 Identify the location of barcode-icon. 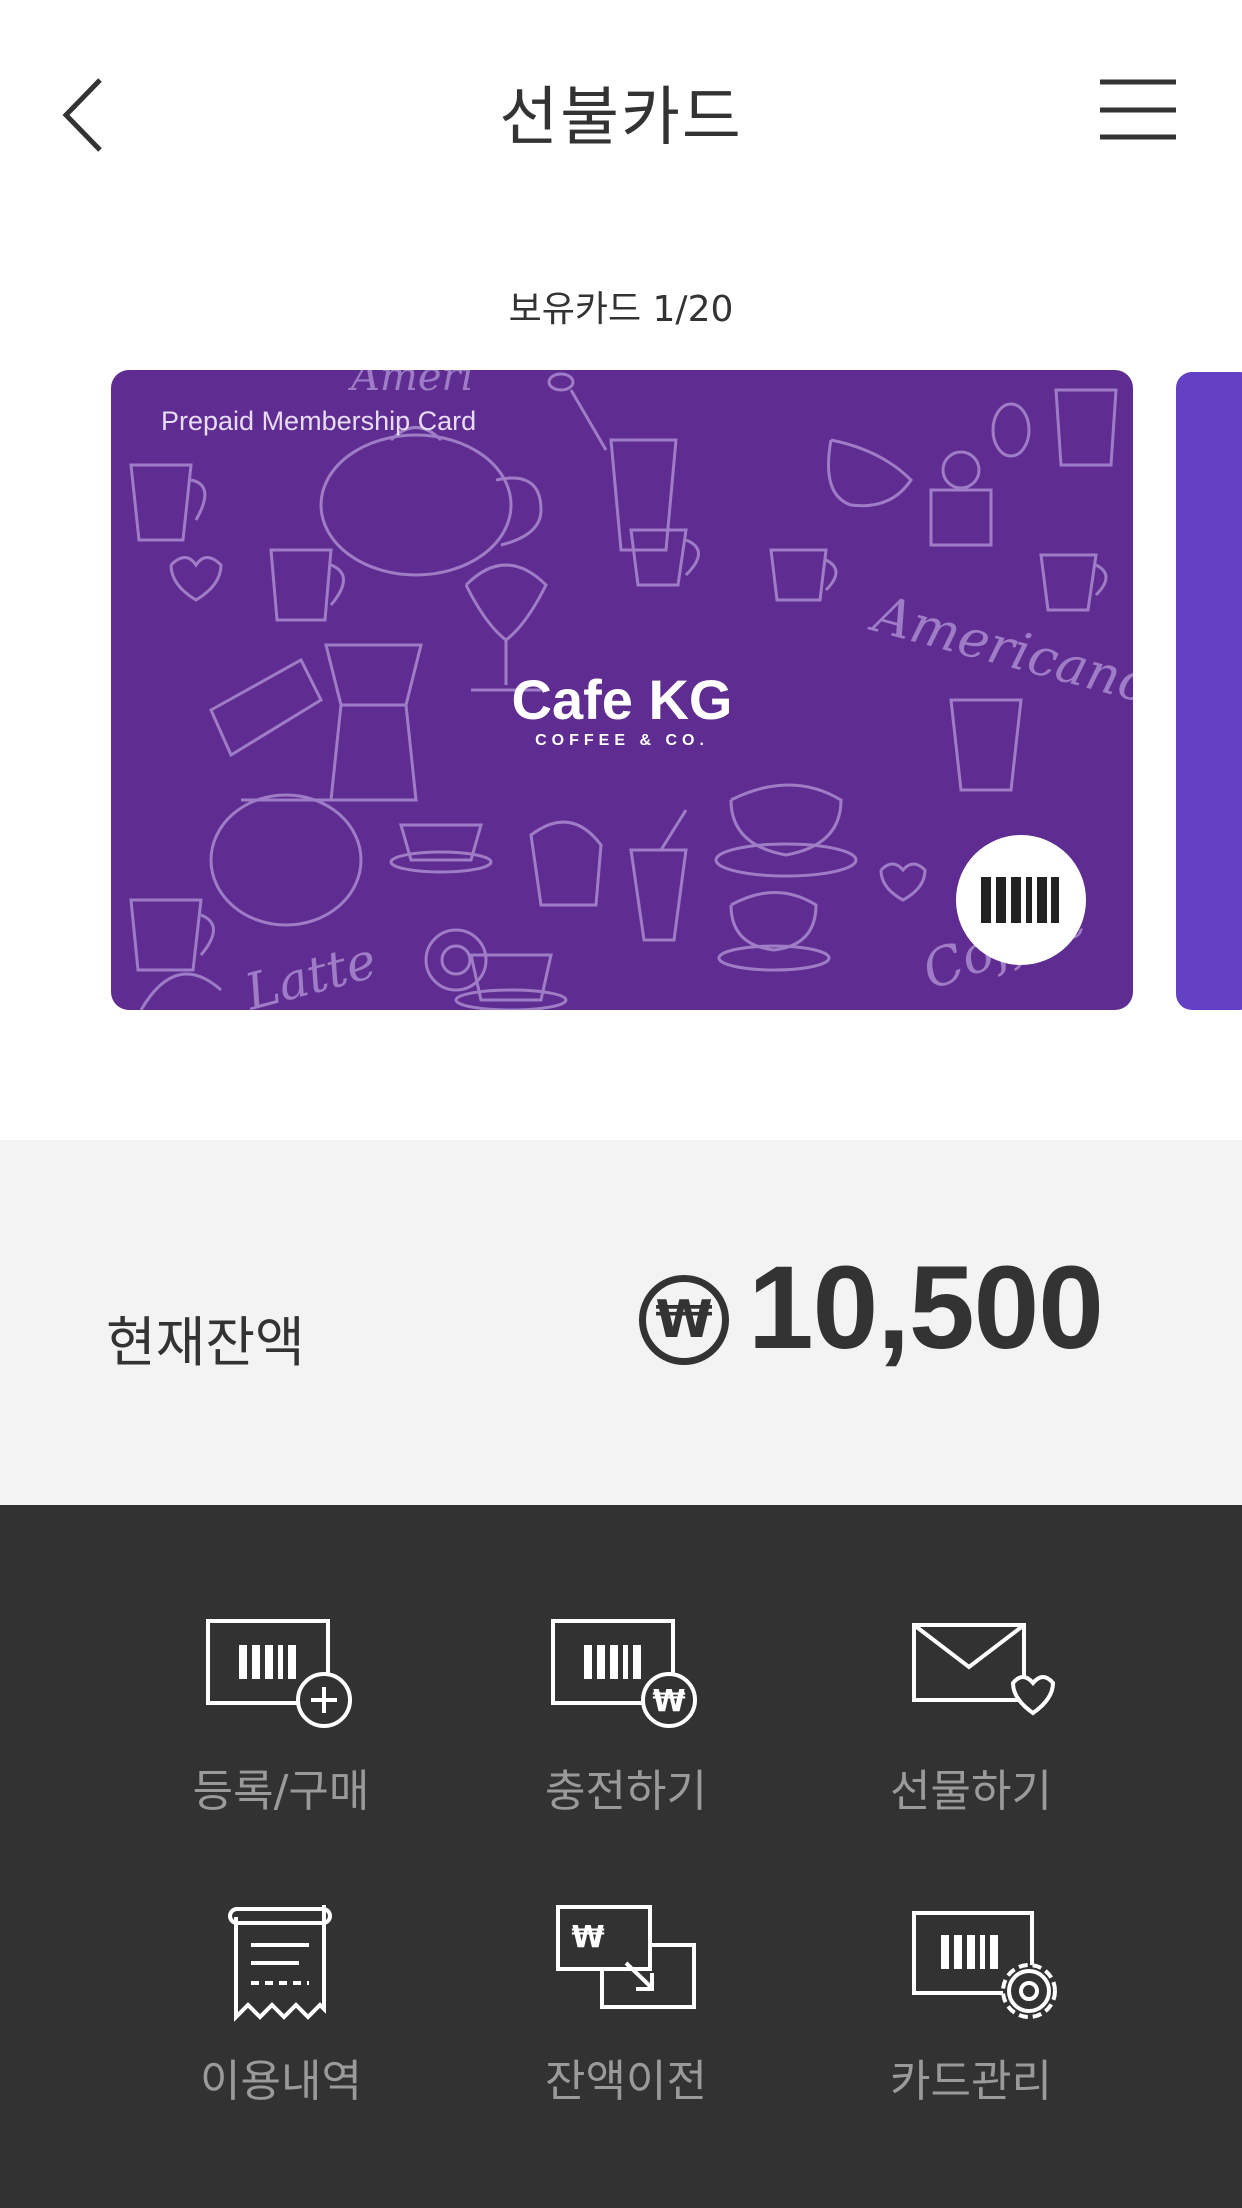
(1020, 900).